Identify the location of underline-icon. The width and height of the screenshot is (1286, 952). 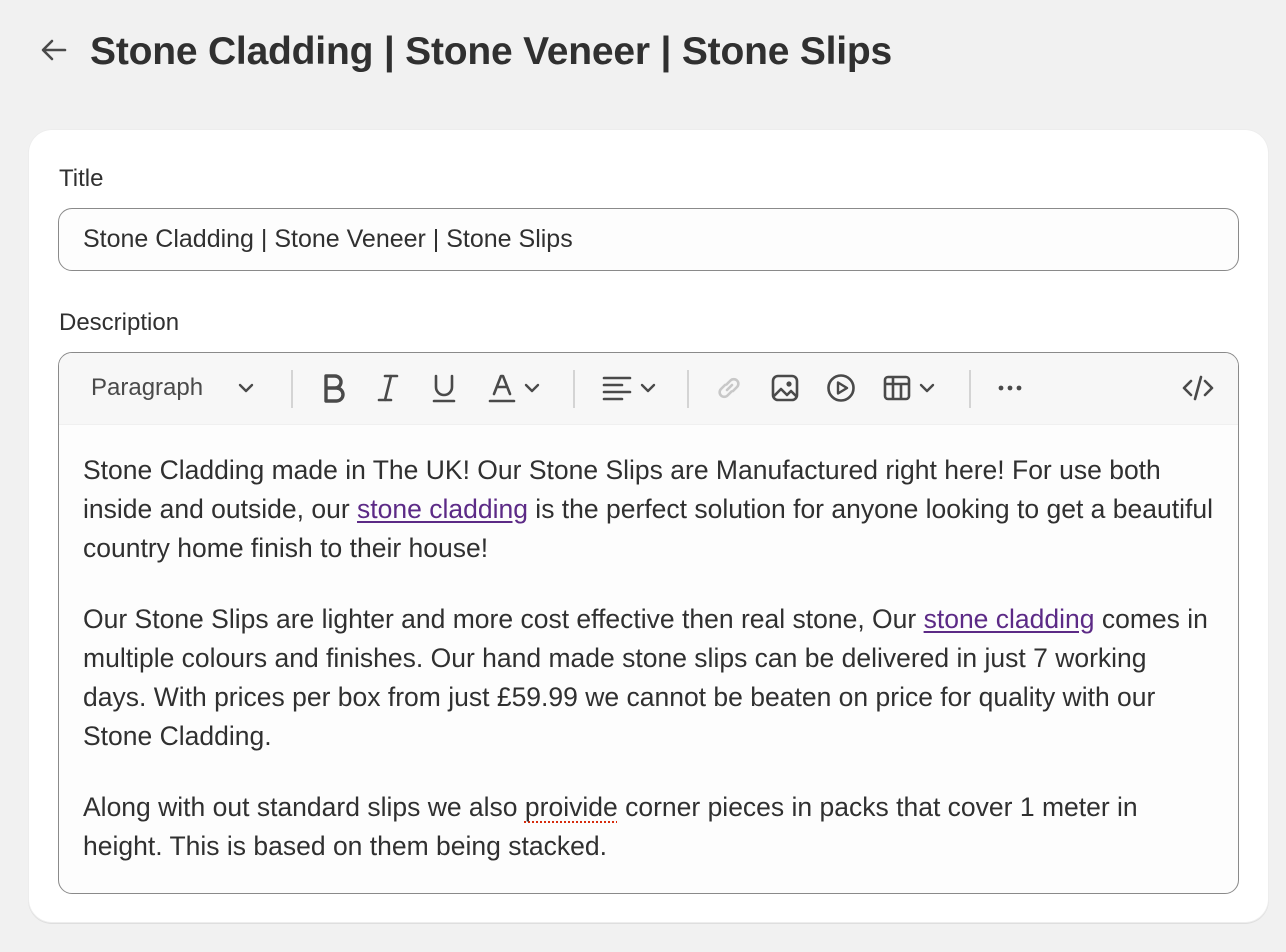
(444, 388).